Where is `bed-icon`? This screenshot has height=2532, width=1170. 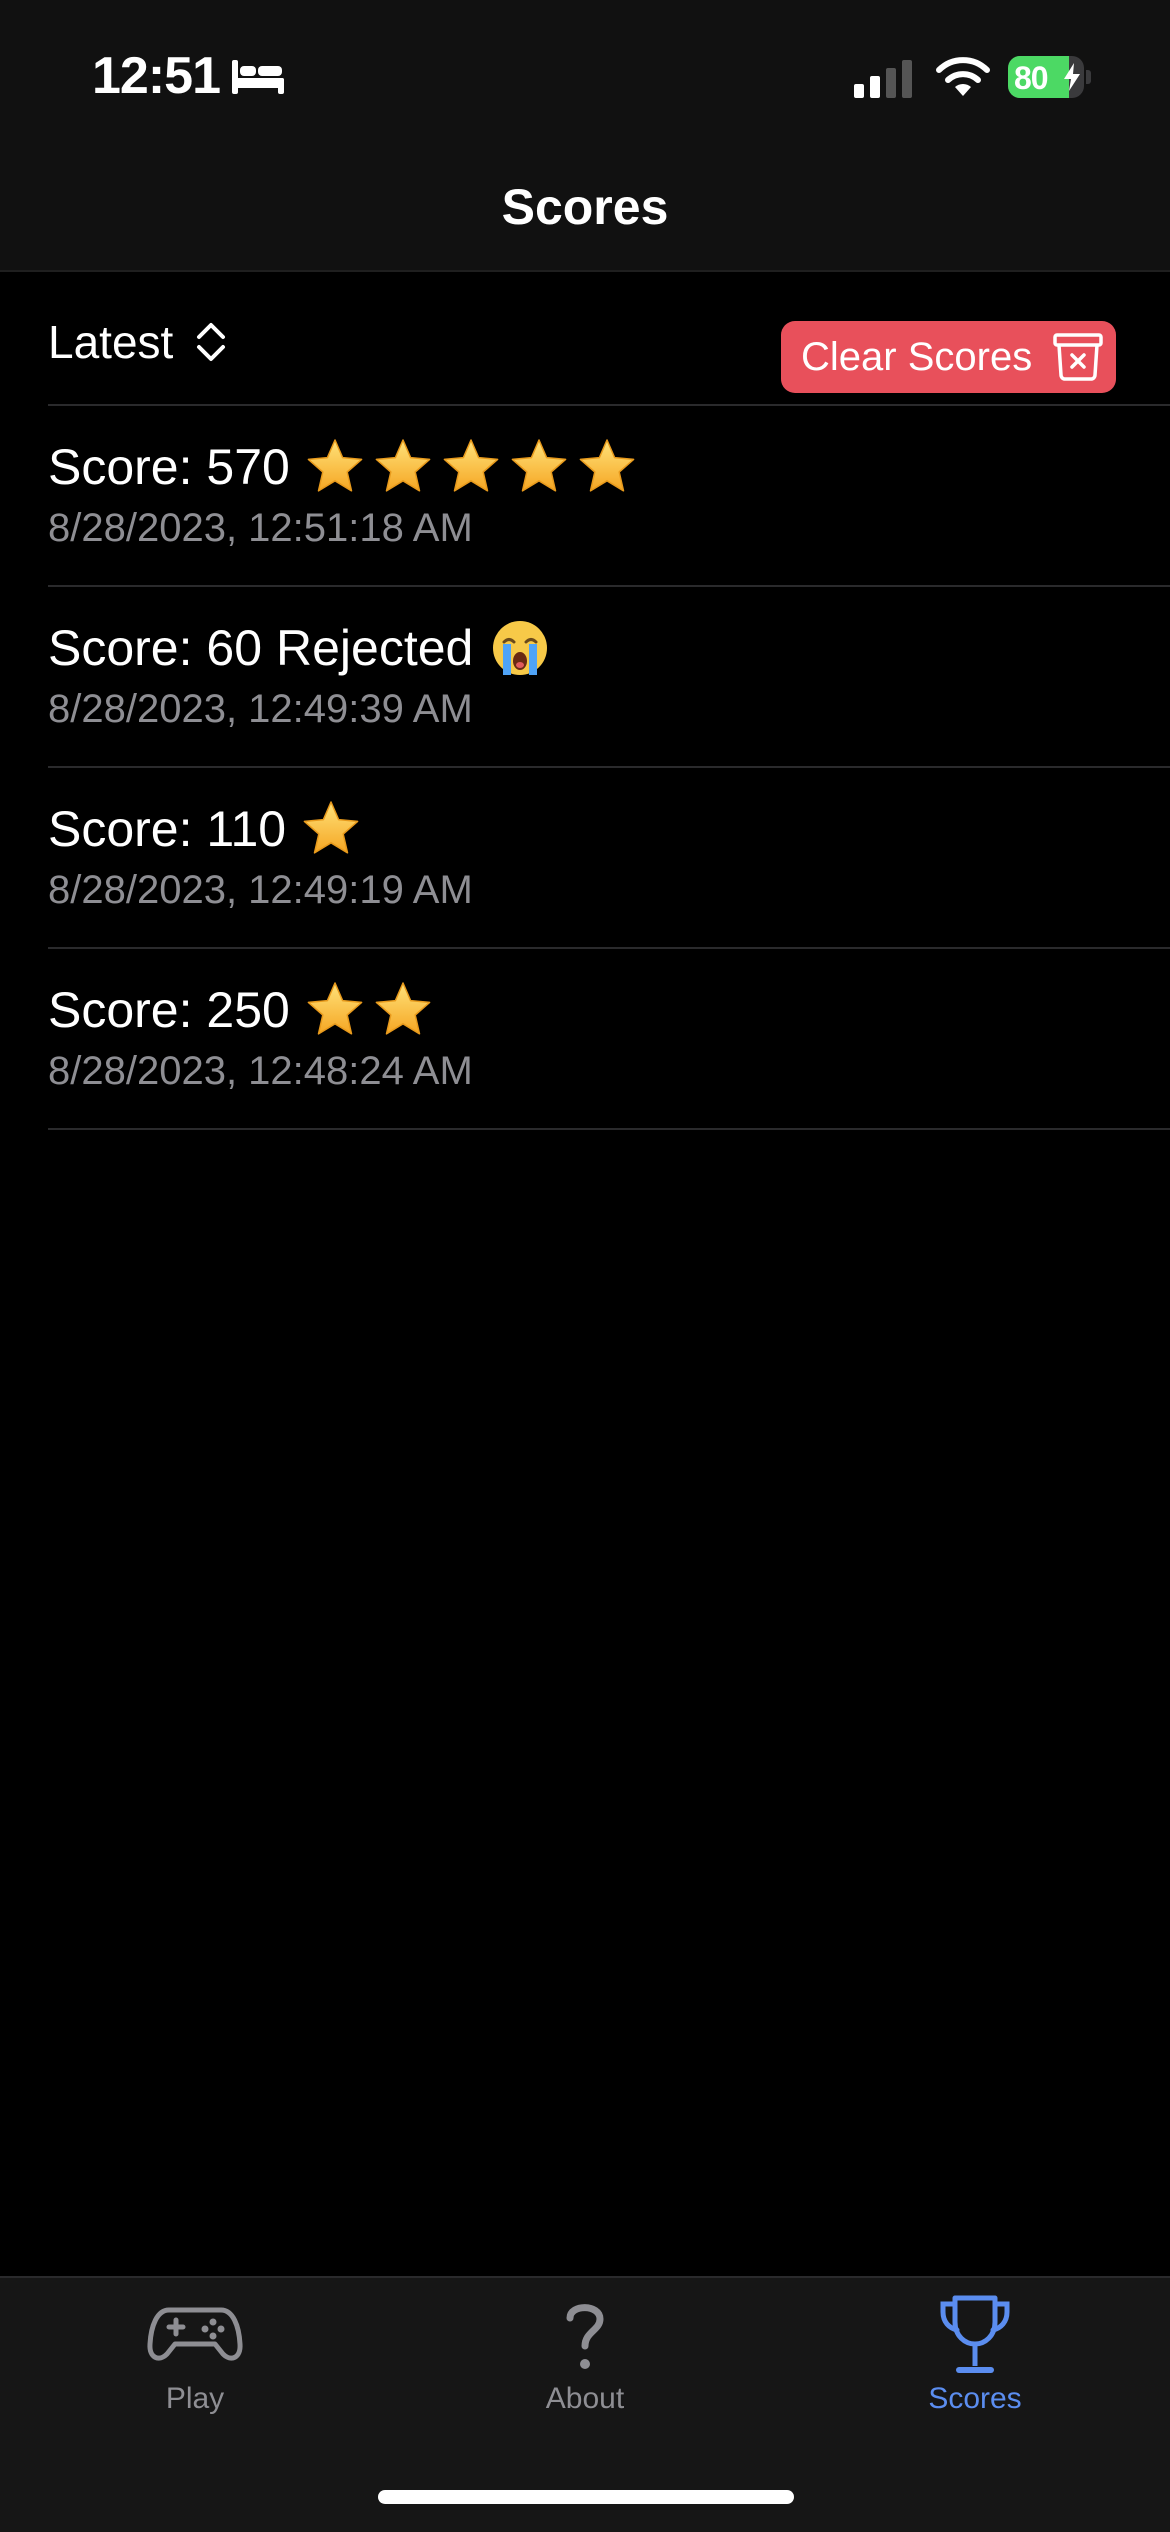
bed-icon is located at coordinates (258, 77).